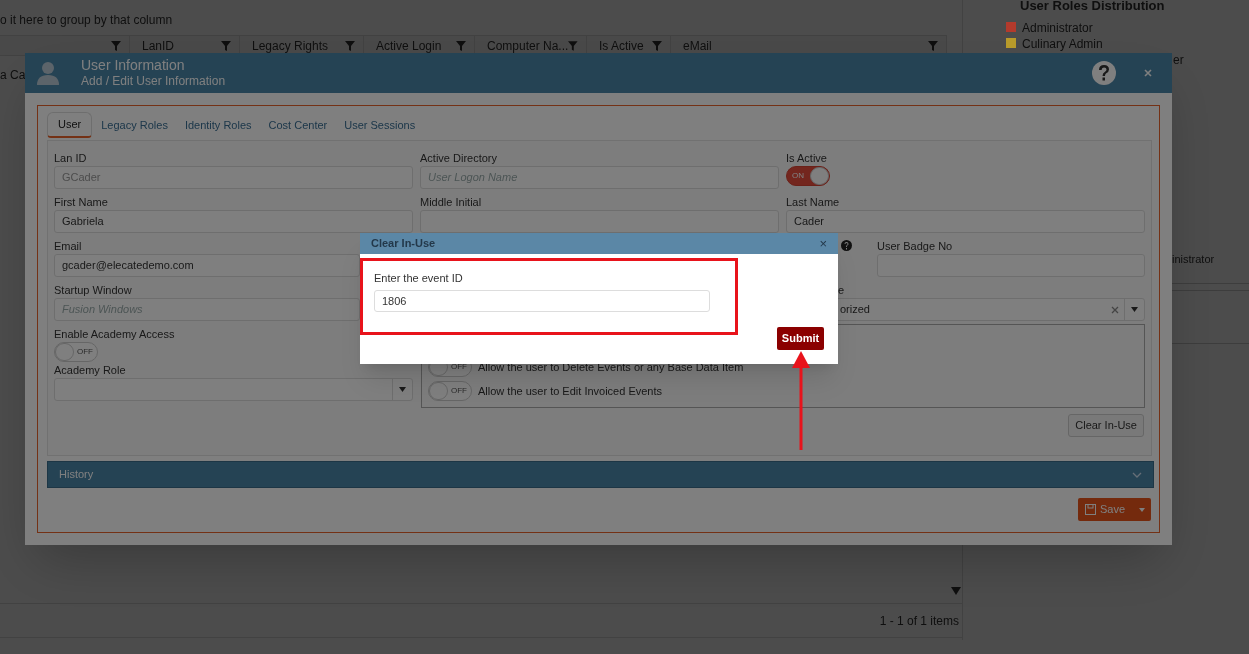 The width and height of the screenshot is (1249, 654). What do you see at coordinates (13, 75) in the screenshot?
I see `table-cell-text: a Ca` at bounding box center [13, 75].